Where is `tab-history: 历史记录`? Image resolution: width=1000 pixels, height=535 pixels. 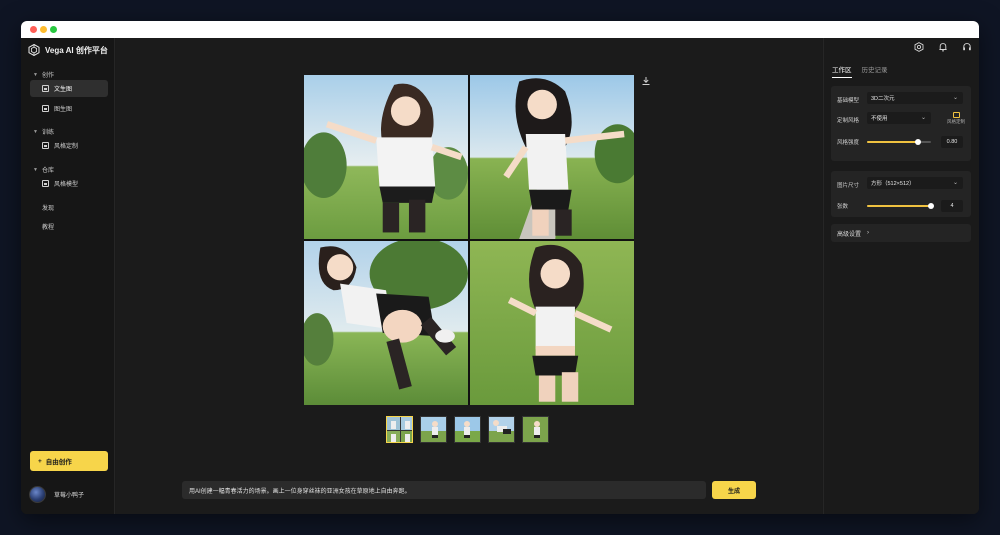 tab-history: 历史记录 is located at coordinates (875, 71).